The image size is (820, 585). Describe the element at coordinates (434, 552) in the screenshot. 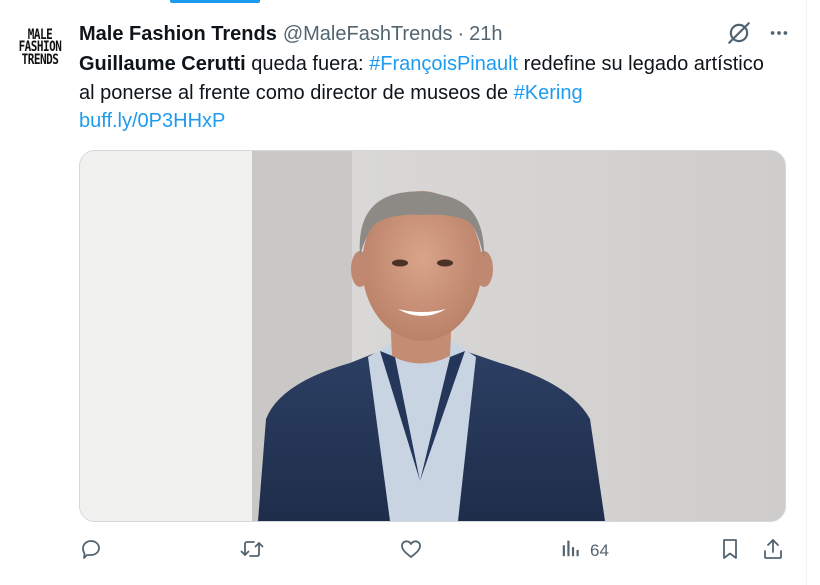

I see `tweet-actions: 64` at that location.